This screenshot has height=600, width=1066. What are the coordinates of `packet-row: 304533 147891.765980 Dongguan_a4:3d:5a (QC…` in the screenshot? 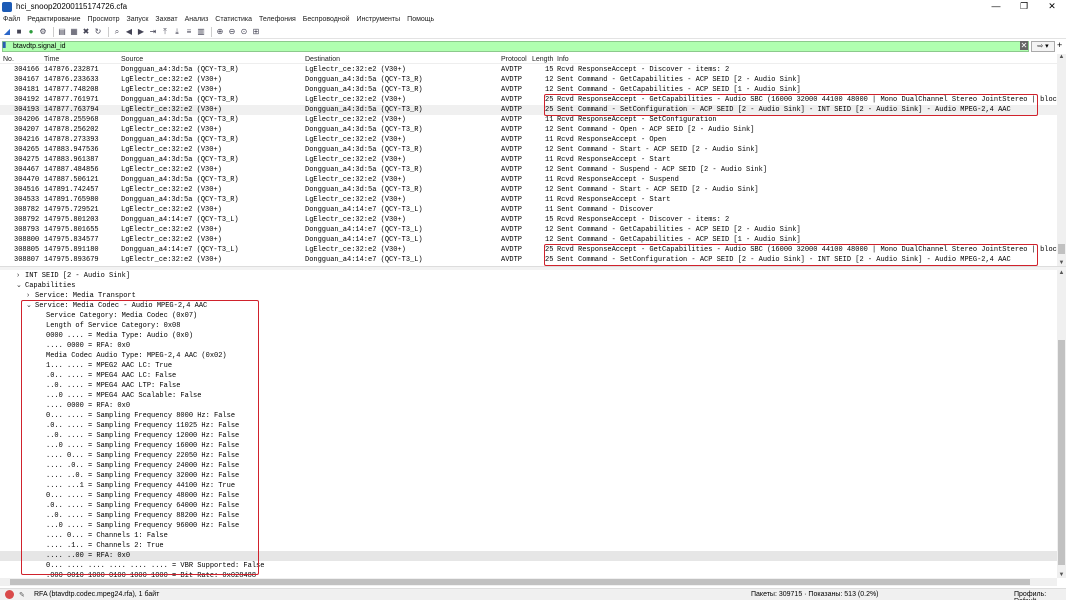 It's located at (528, 200).